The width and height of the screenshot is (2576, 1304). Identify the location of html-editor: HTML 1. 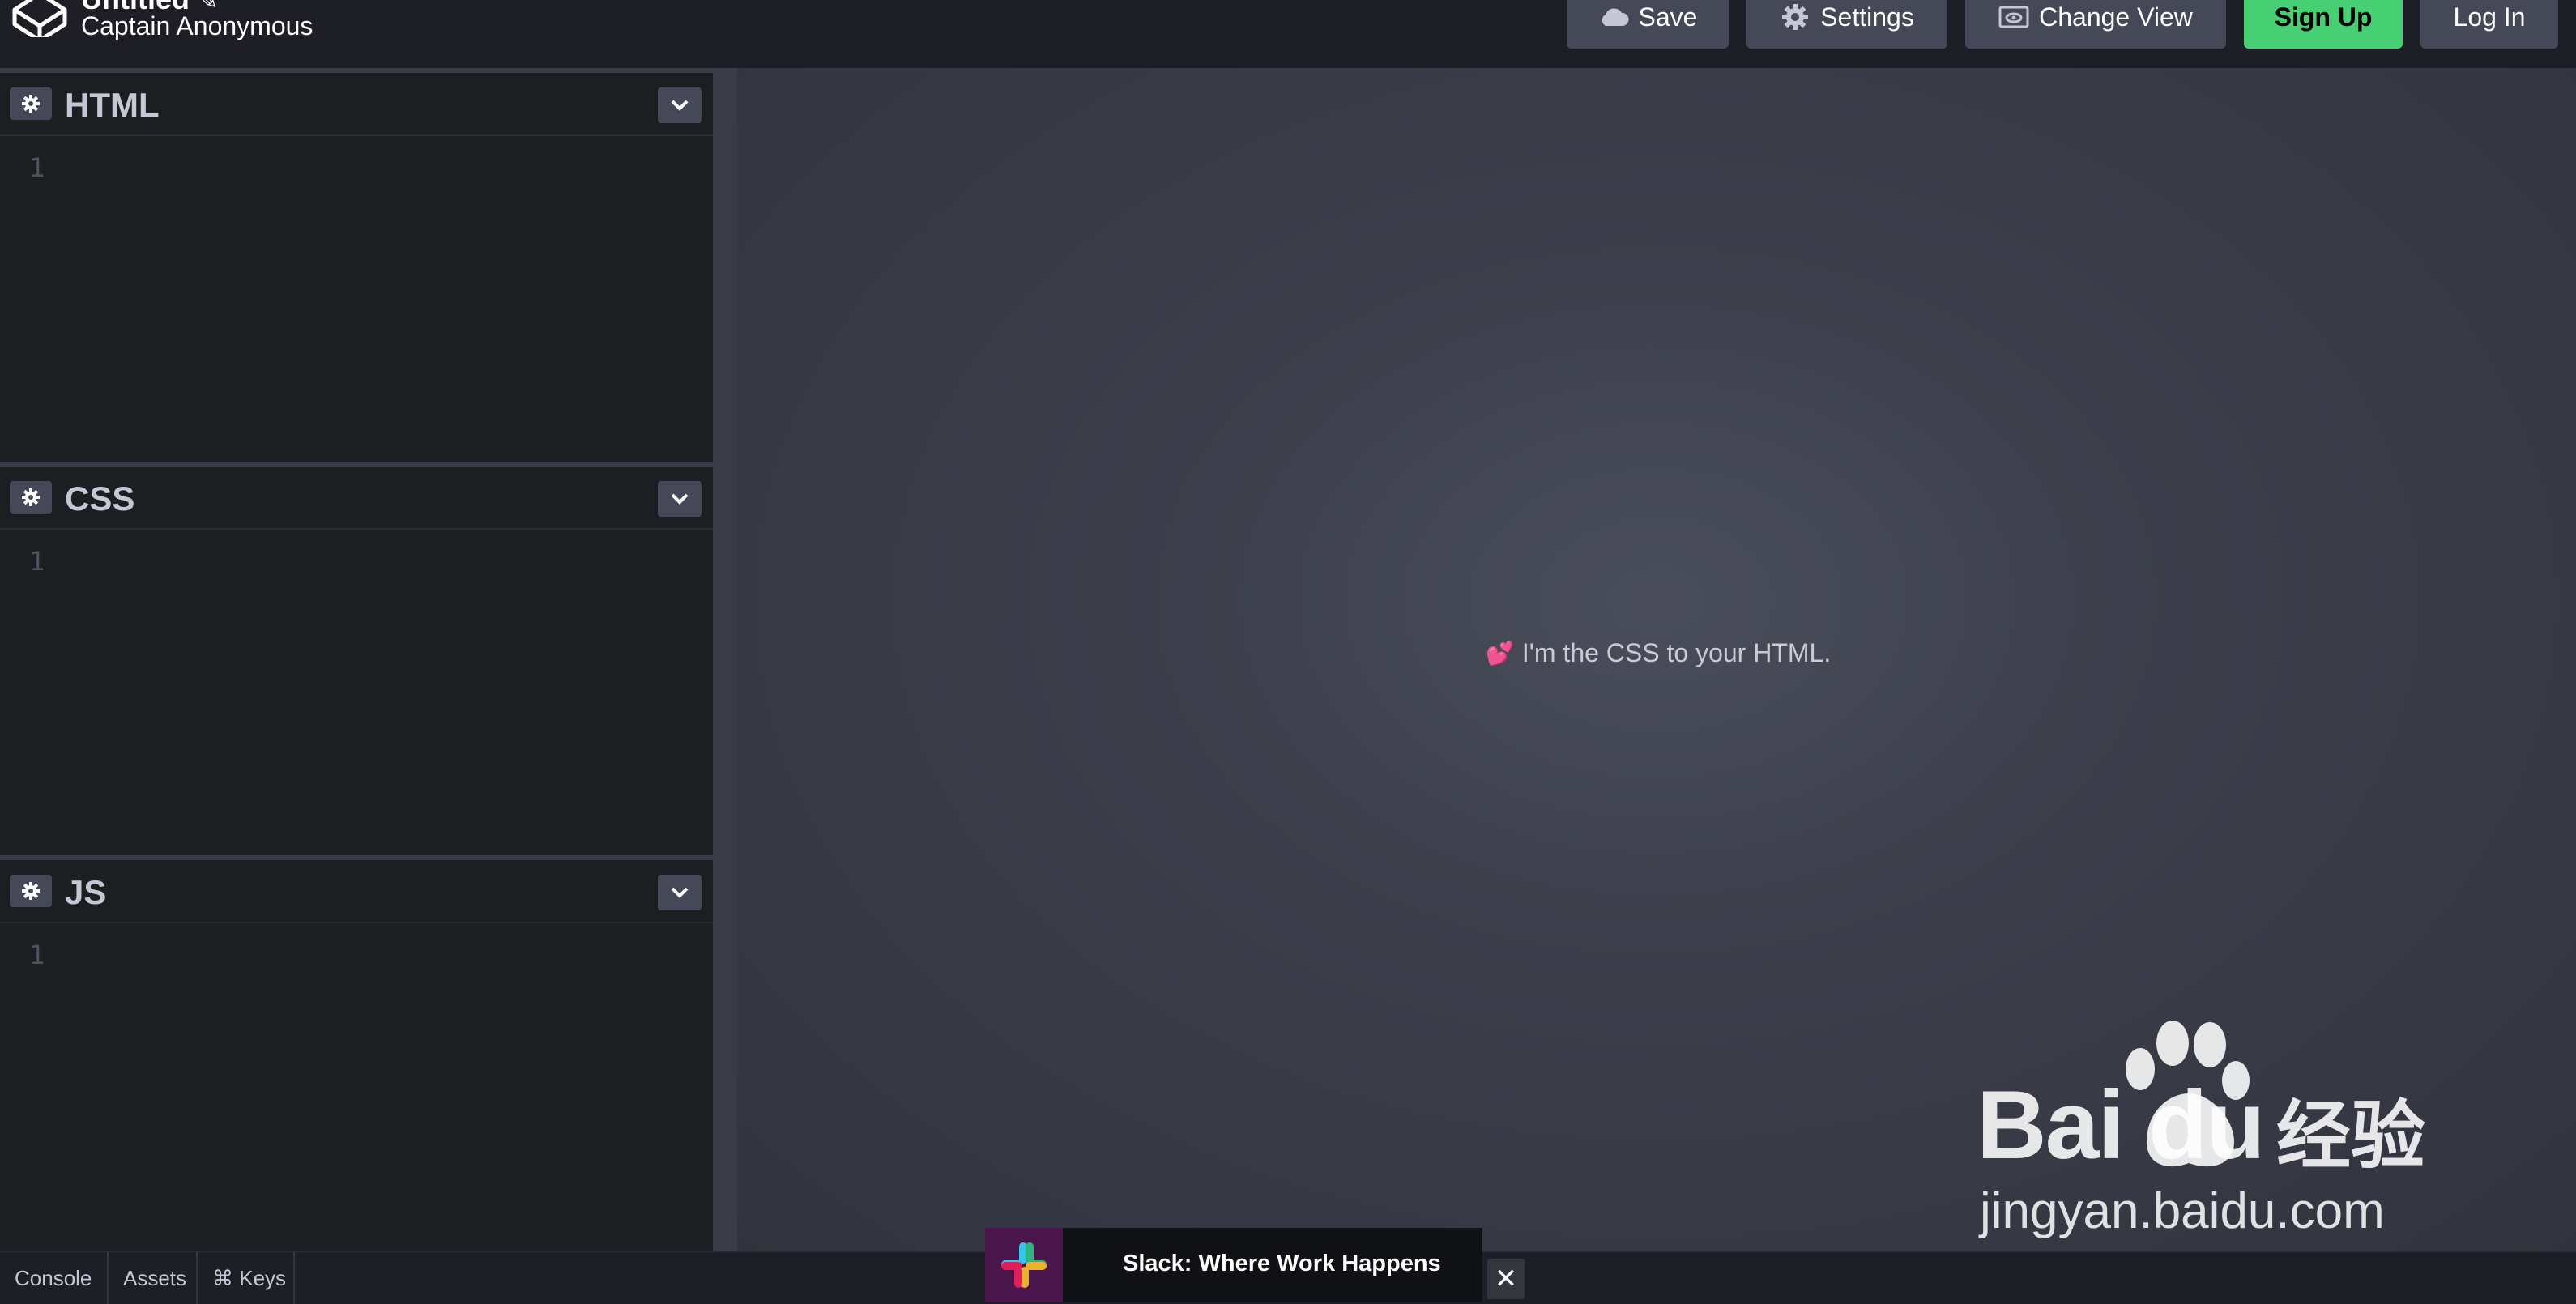
(356, 265).